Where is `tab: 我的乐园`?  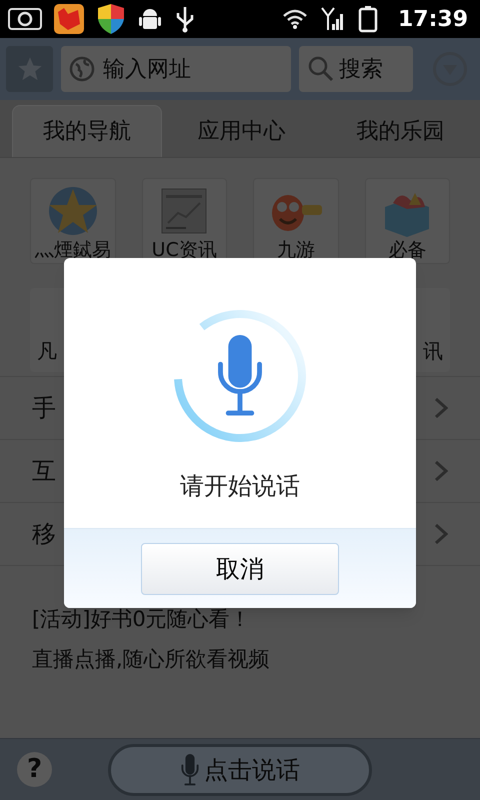 tab: 我的乐园 is located at coordinates (400, 131).